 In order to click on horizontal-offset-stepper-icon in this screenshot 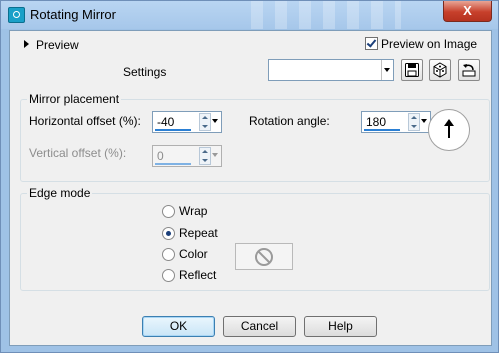, I will do `click(205, 122)`.